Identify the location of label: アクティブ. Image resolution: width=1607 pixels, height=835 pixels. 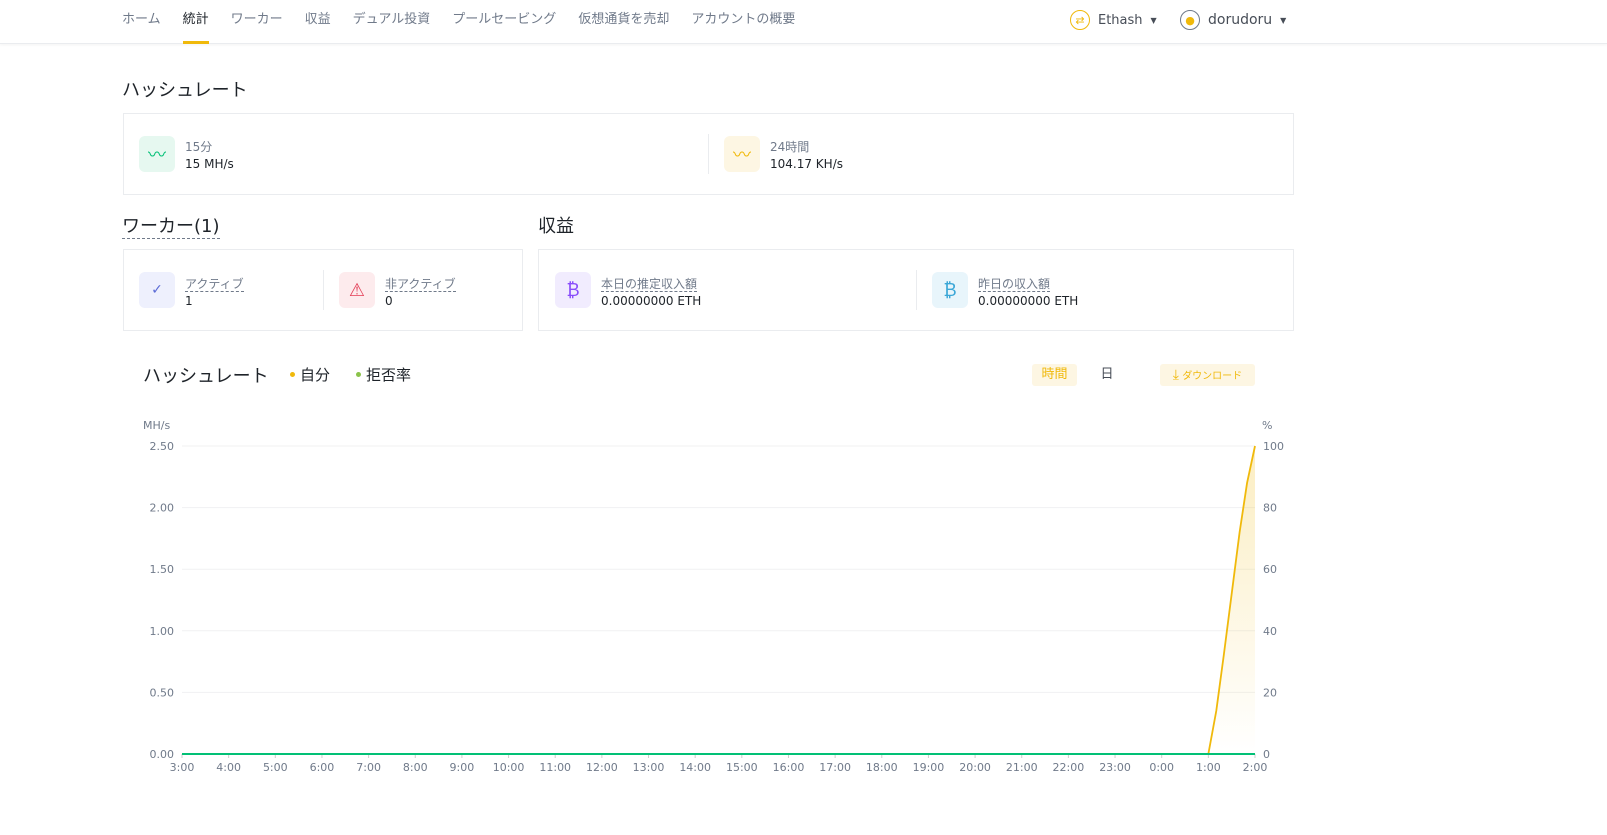
(214, 284).